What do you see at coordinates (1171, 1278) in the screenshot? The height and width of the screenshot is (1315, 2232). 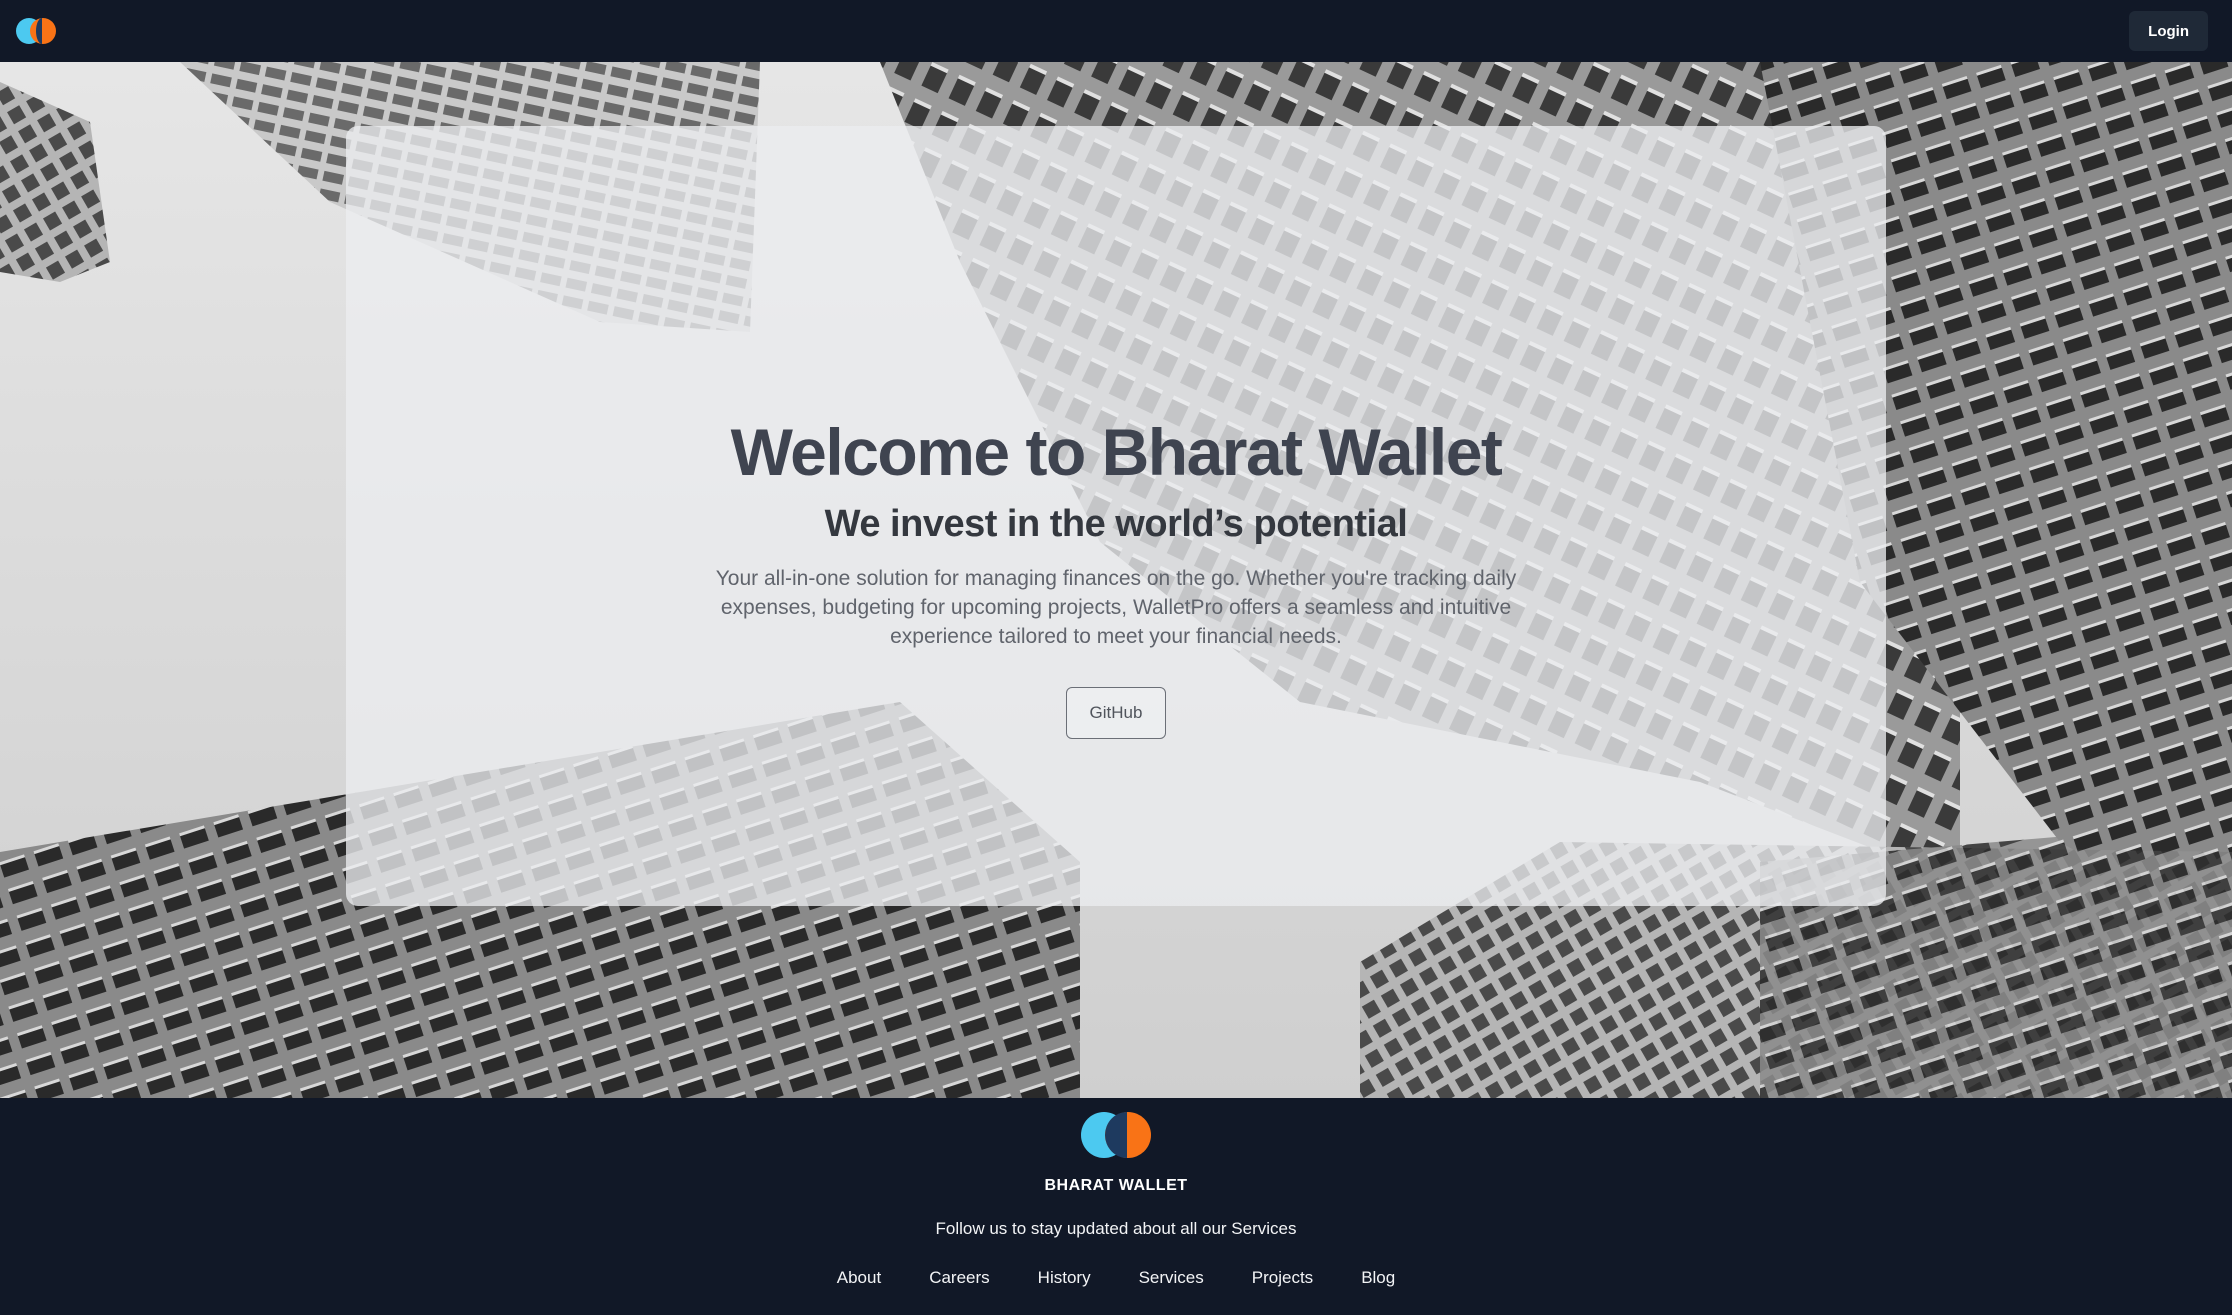 I see `footer-link-services: Services` at bounding box center [1171, 1278].